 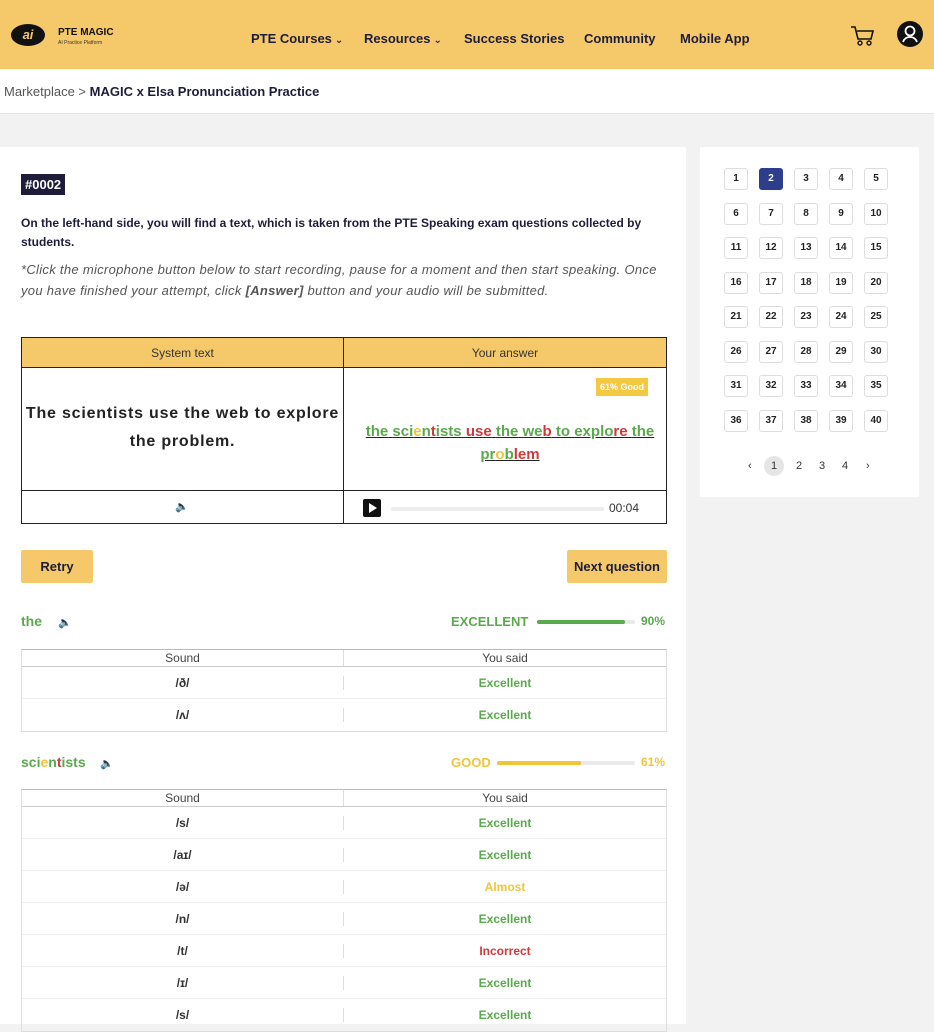 I want to click on word-segment: explo, so click(x=594, y=431).